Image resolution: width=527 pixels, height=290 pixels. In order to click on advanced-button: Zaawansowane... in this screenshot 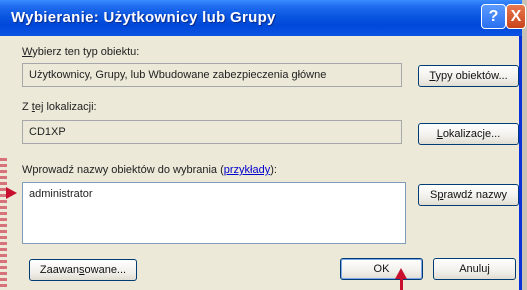, I will do `click(83, 270)`.